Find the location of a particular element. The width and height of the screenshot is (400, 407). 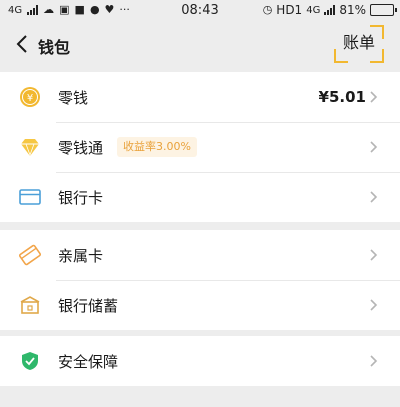

bank-card-icon is located at coordinates (30, 197).